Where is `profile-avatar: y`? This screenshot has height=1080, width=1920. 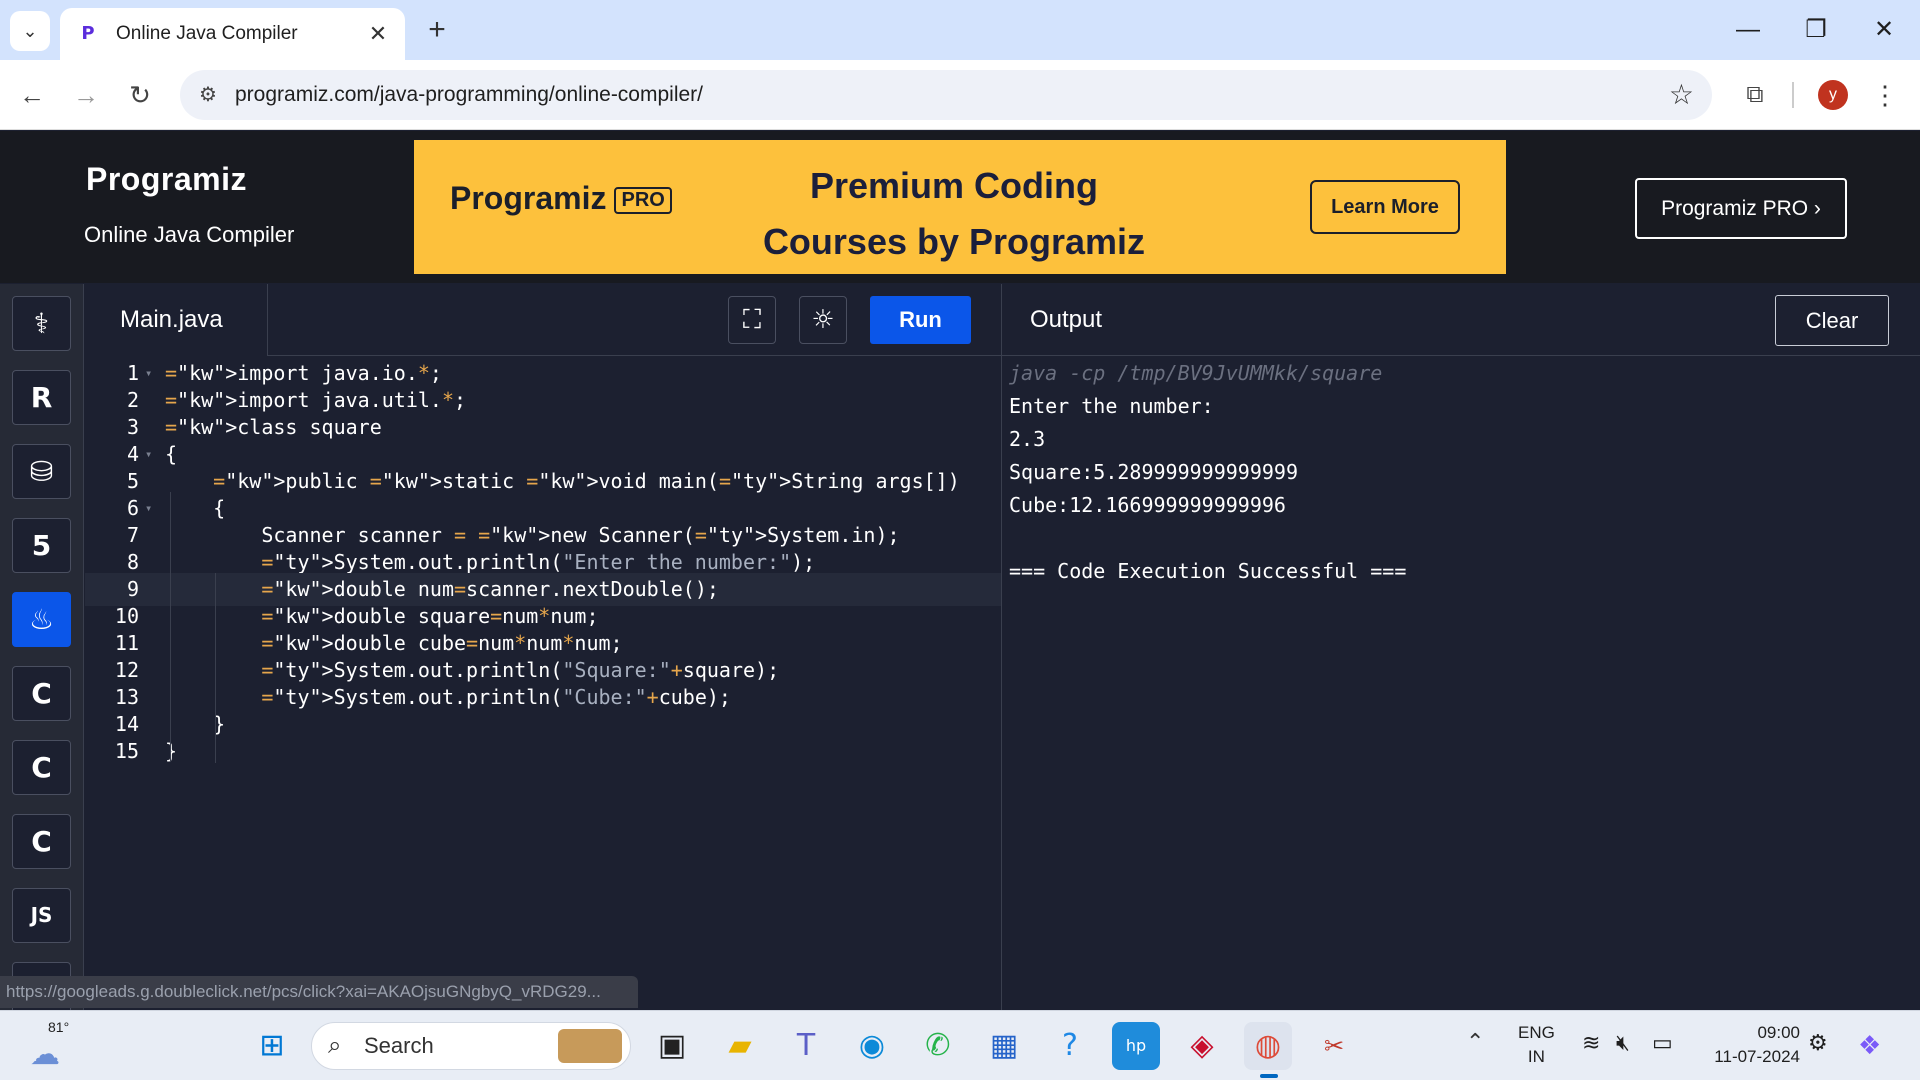
profile-avatar: y is located at coordinates (1833, 95).